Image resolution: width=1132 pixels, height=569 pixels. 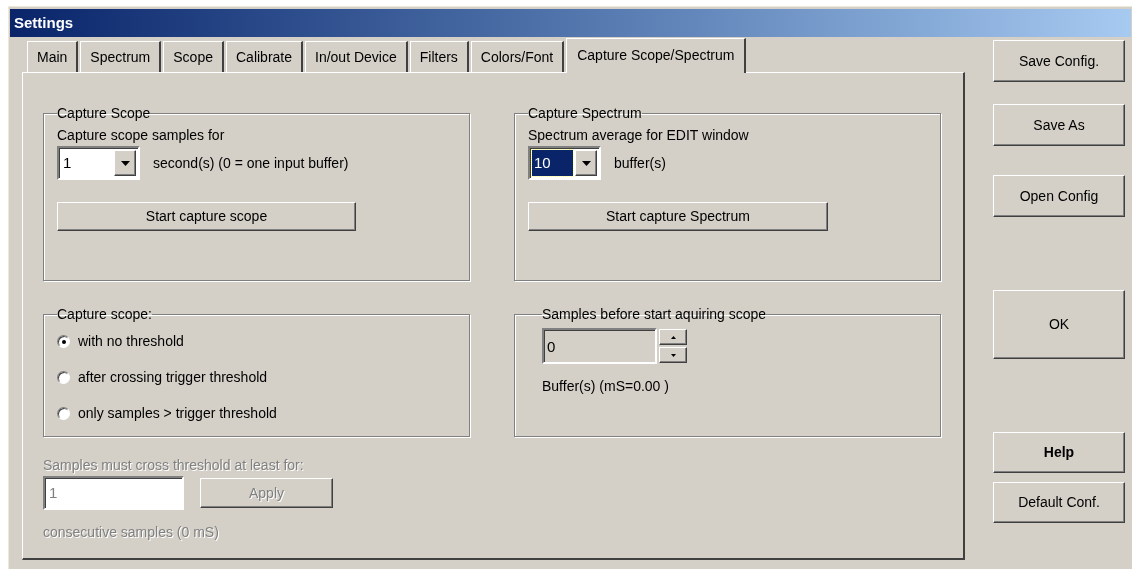 I want to click on up-arrow-button, so click(x=673, y=337).